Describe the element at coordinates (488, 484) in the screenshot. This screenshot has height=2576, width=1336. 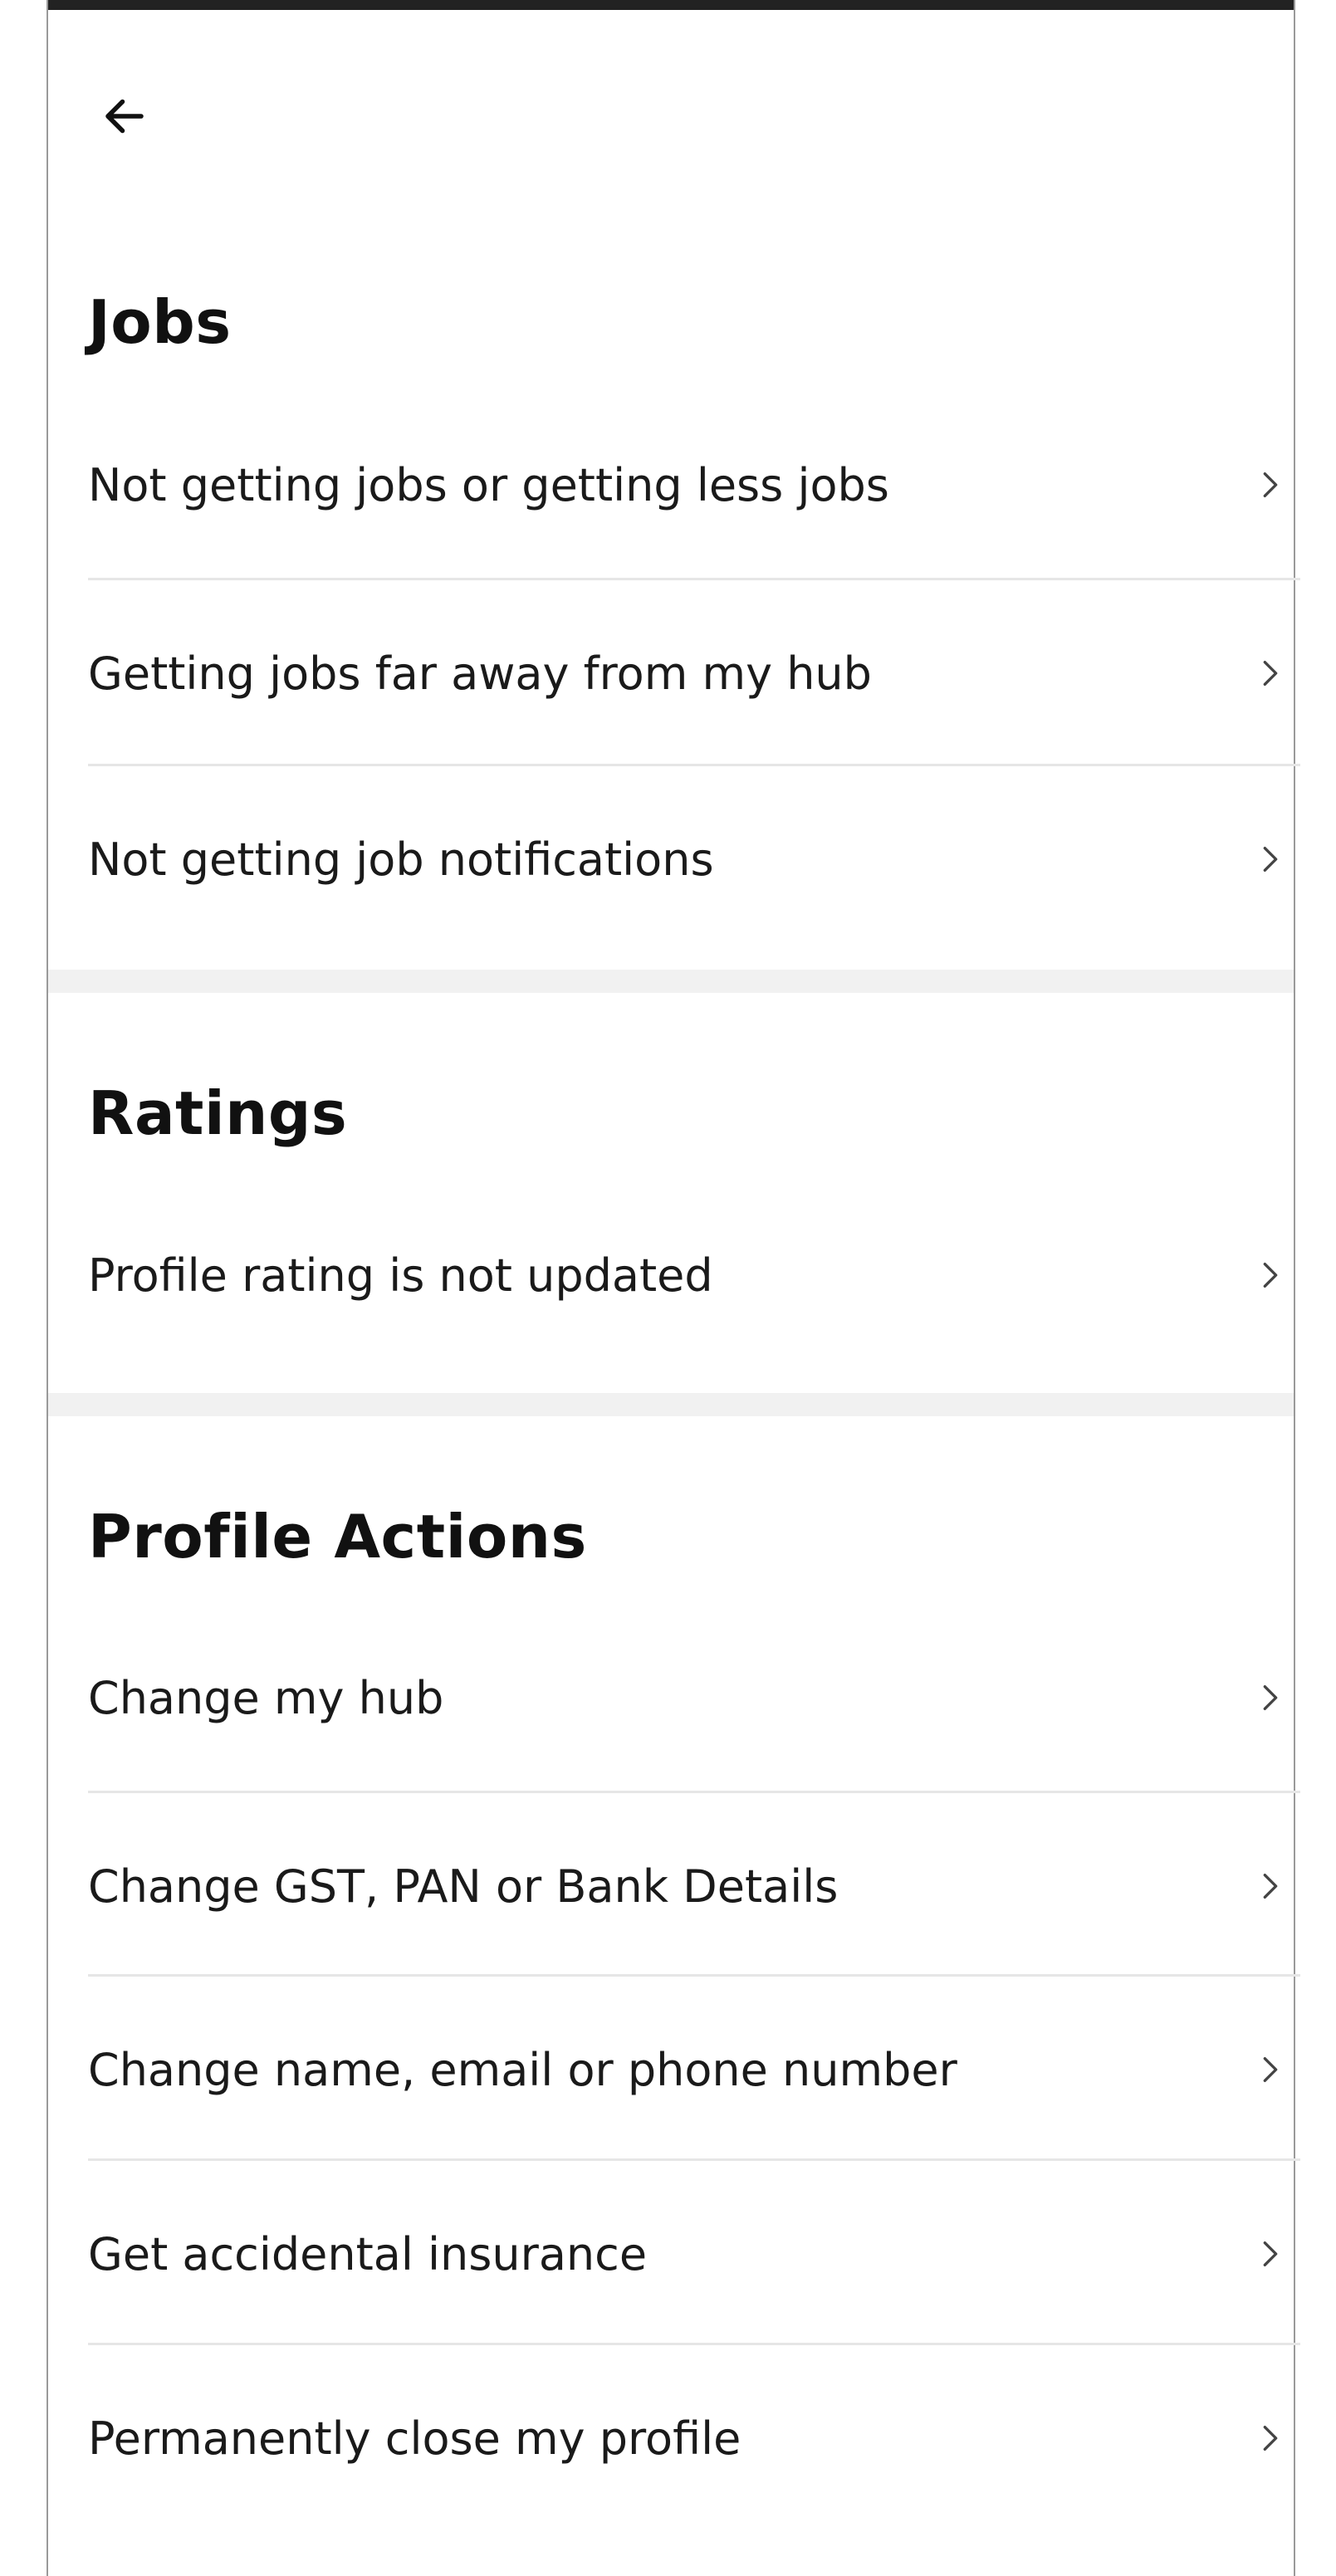
I see `list-item-label: Not getting jobs or getting less jobs` at that location.